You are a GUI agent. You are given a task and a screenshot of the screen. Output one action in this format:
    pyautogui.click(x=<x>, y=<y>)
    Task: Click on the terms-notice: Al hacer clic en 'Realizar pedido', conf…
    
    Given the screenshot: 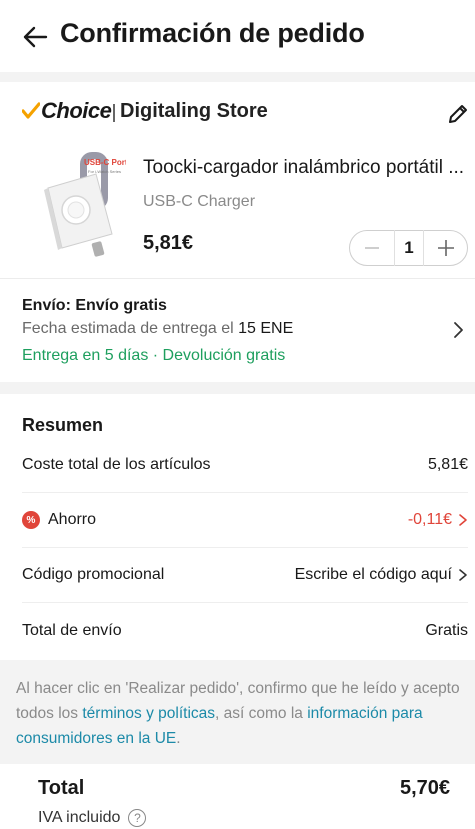 What is the action you would take?
    pyautogui.click(x=237, y=712)
    